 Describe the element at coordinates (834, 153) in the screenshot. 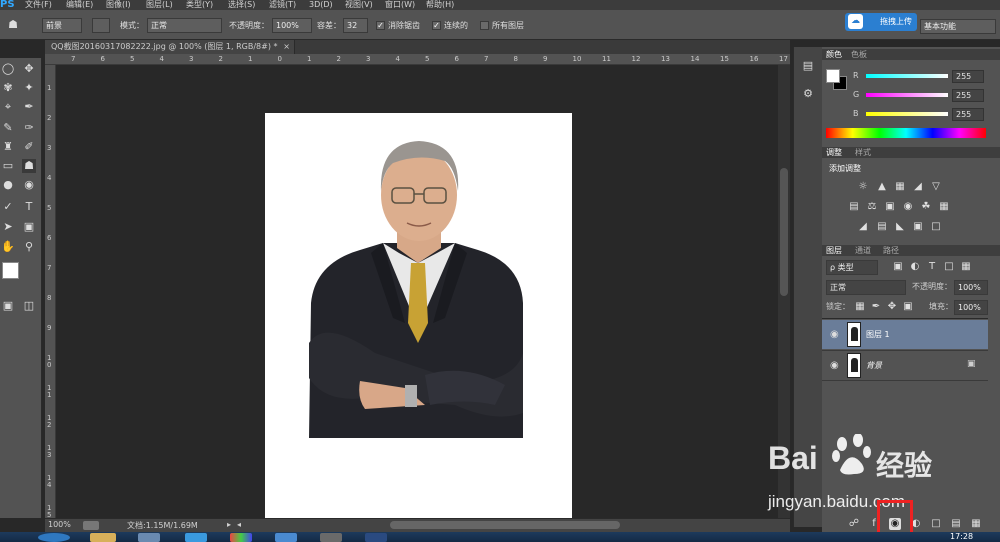

I see `tab-adjustments: 调整` at that location.